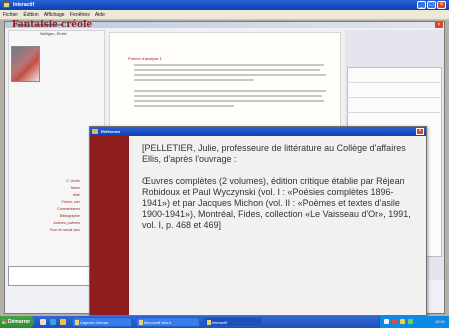 The height and width of the screenshot is (328, 449). Describe the element at coordinates (439, 321) in the screenshot. I see `clock: 12:41` at that location.